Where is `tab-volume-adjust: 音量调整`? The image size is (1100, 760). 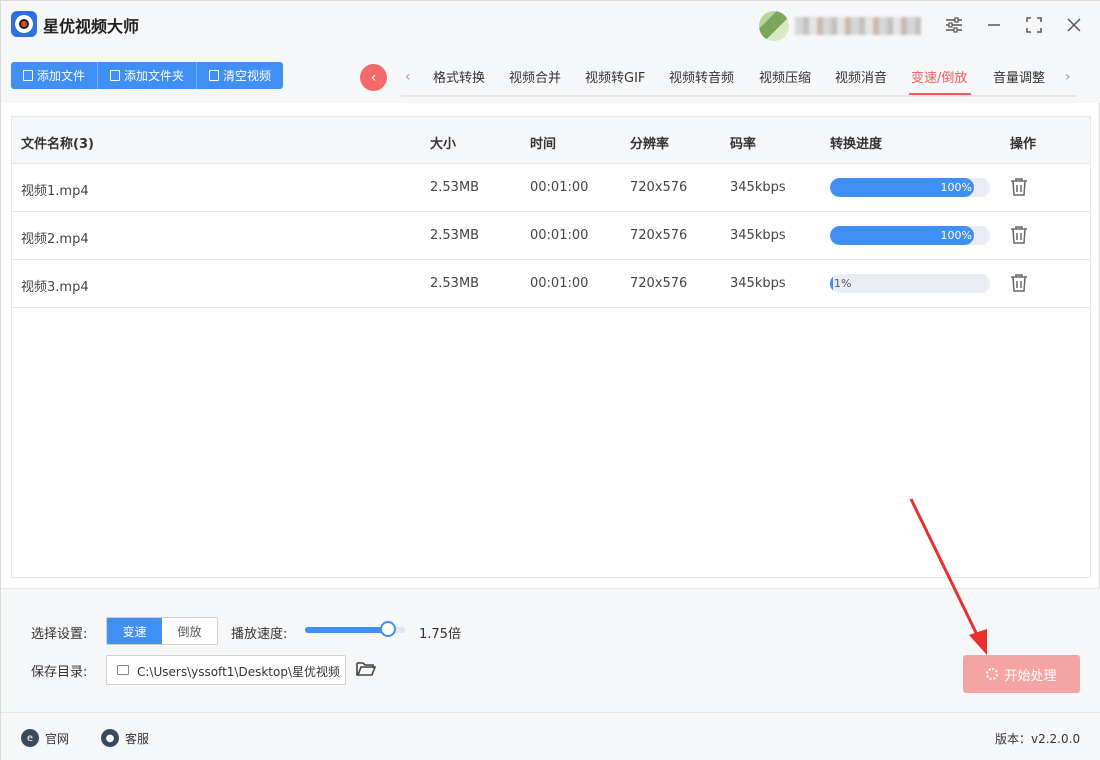
tab-volume-adjust: 音量调整 is located at coordinates (1019, 76).